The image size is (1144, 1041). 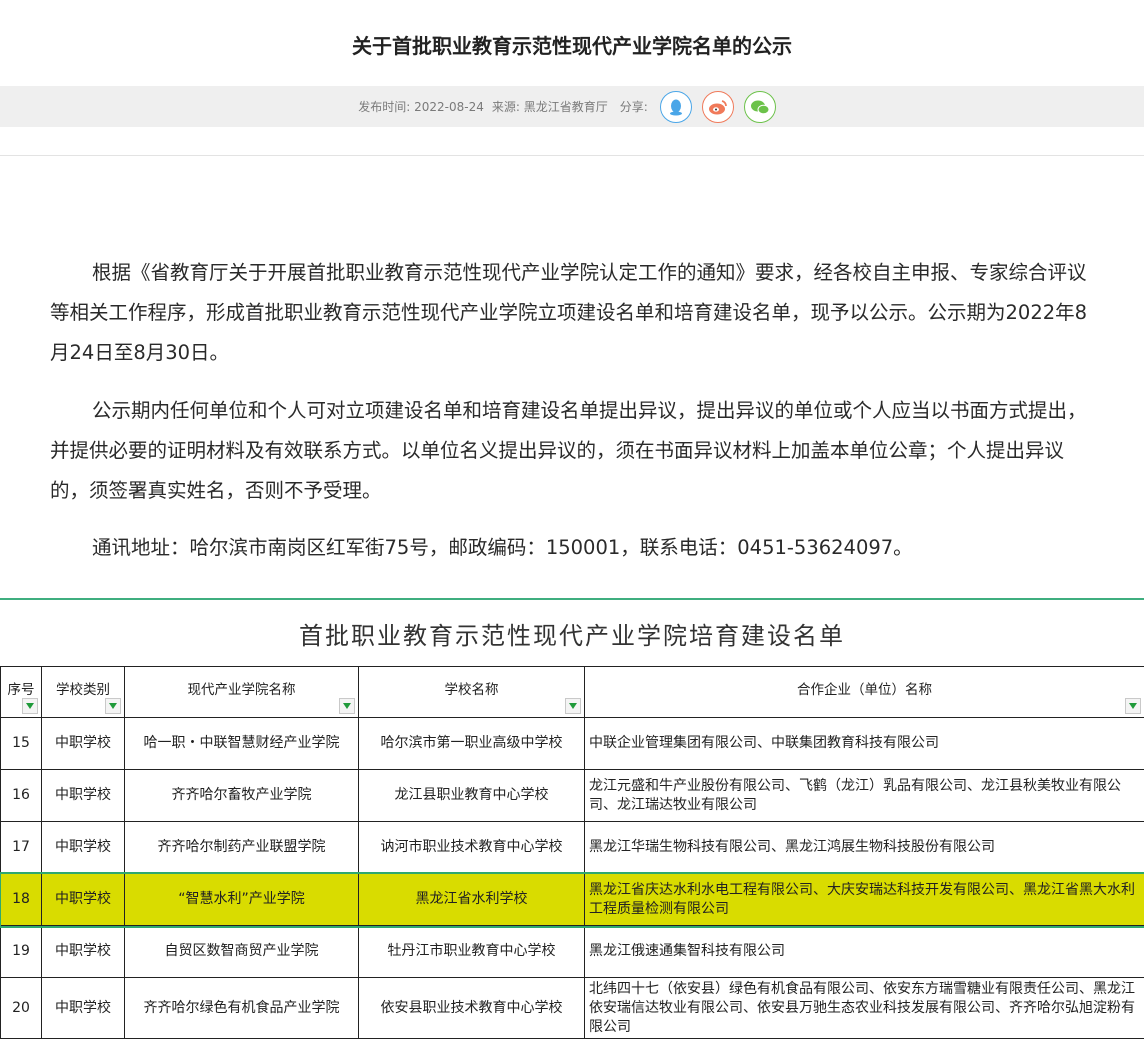 I want to click on cell-no: 15, so click(x=21, y=743).